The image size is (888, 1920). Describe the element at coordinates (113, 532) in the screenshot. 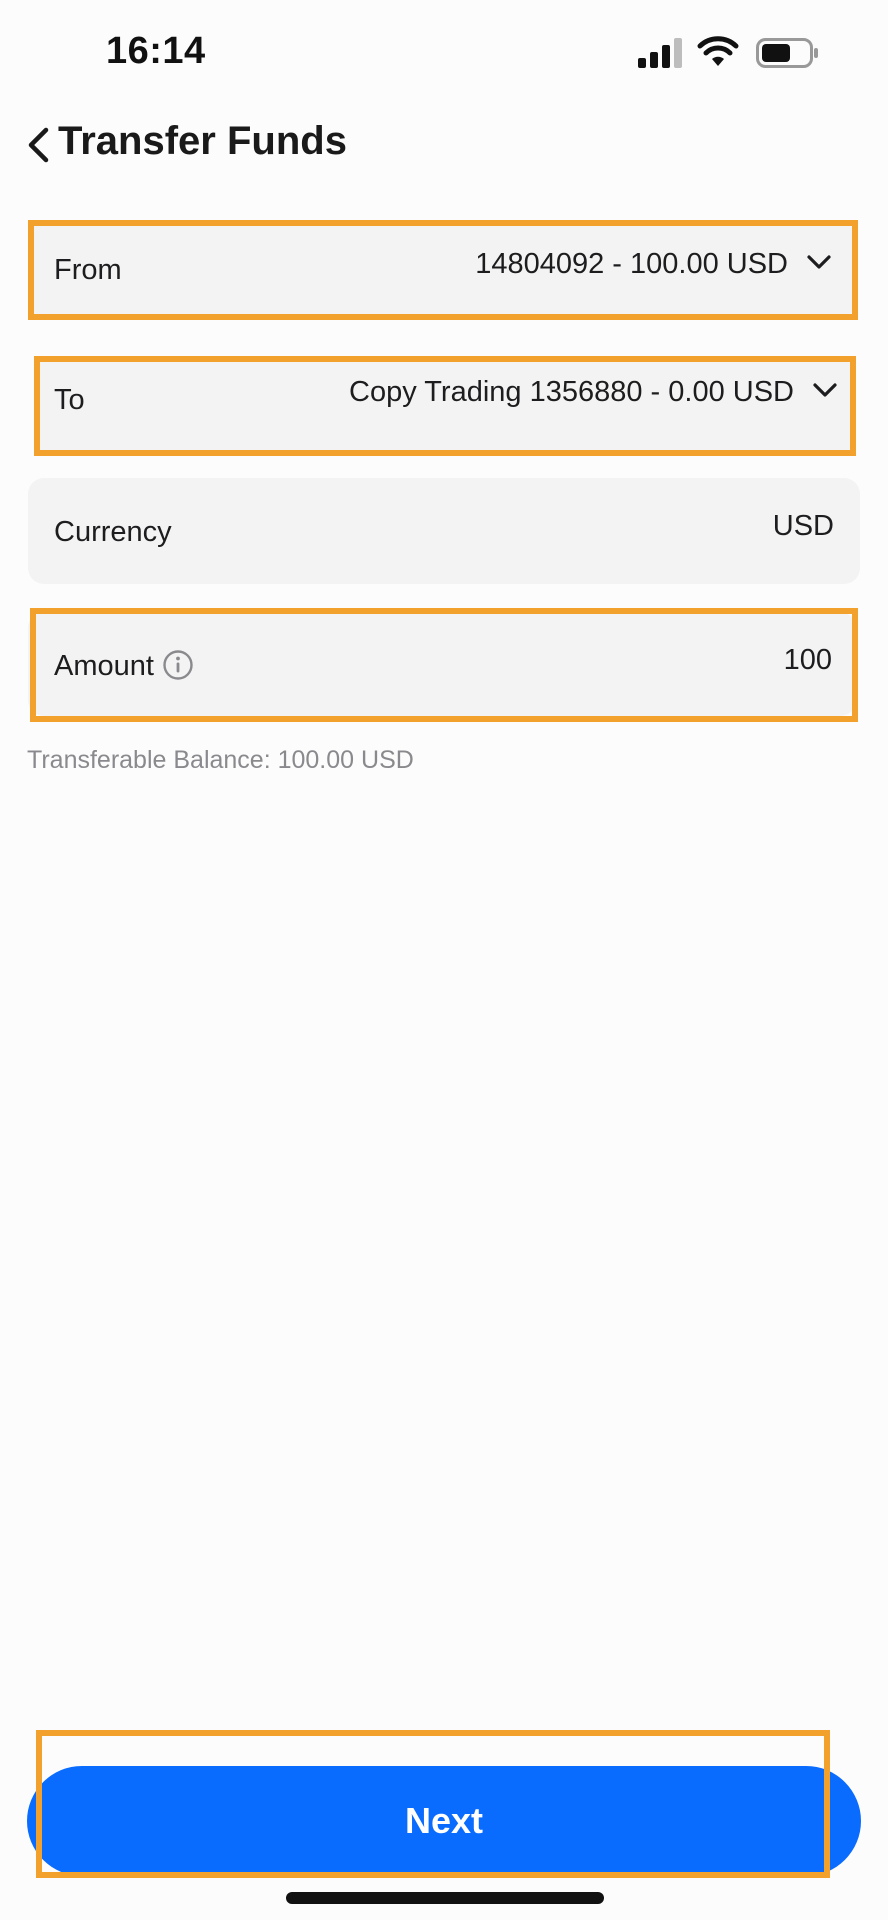

I see `currency-label: Currency` at that location.